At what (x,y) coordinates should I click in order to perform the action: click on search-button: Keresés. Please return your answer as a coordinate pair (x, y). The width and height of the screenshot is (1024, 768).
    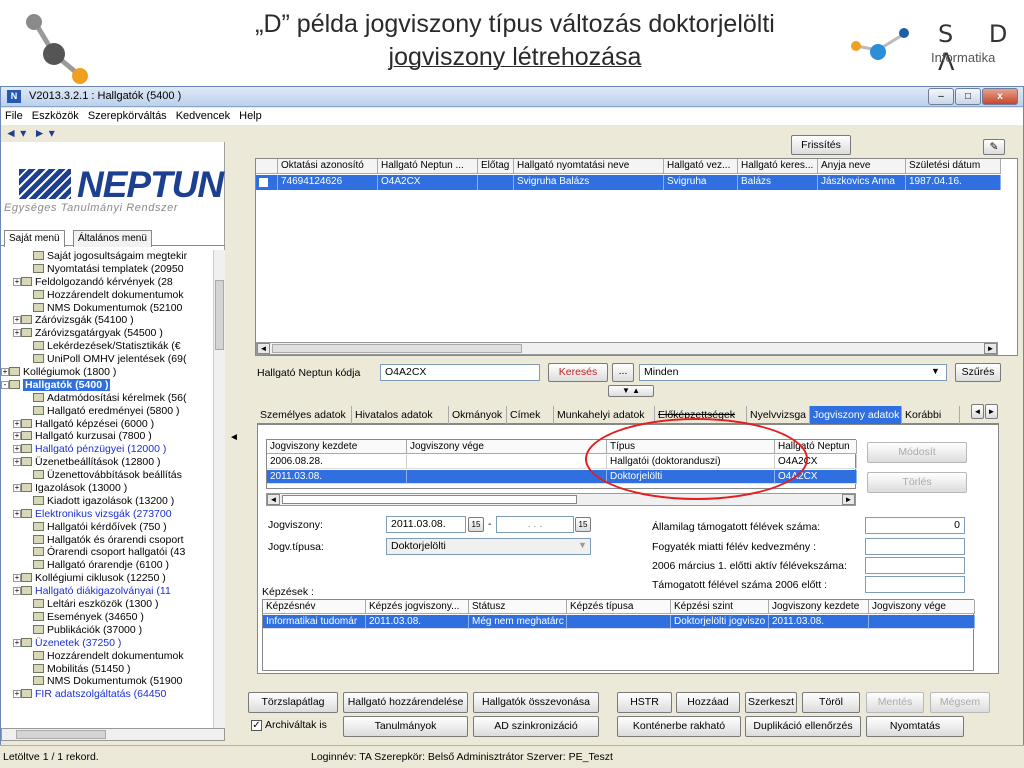
    Looking at the image, I should click on (578, 372).